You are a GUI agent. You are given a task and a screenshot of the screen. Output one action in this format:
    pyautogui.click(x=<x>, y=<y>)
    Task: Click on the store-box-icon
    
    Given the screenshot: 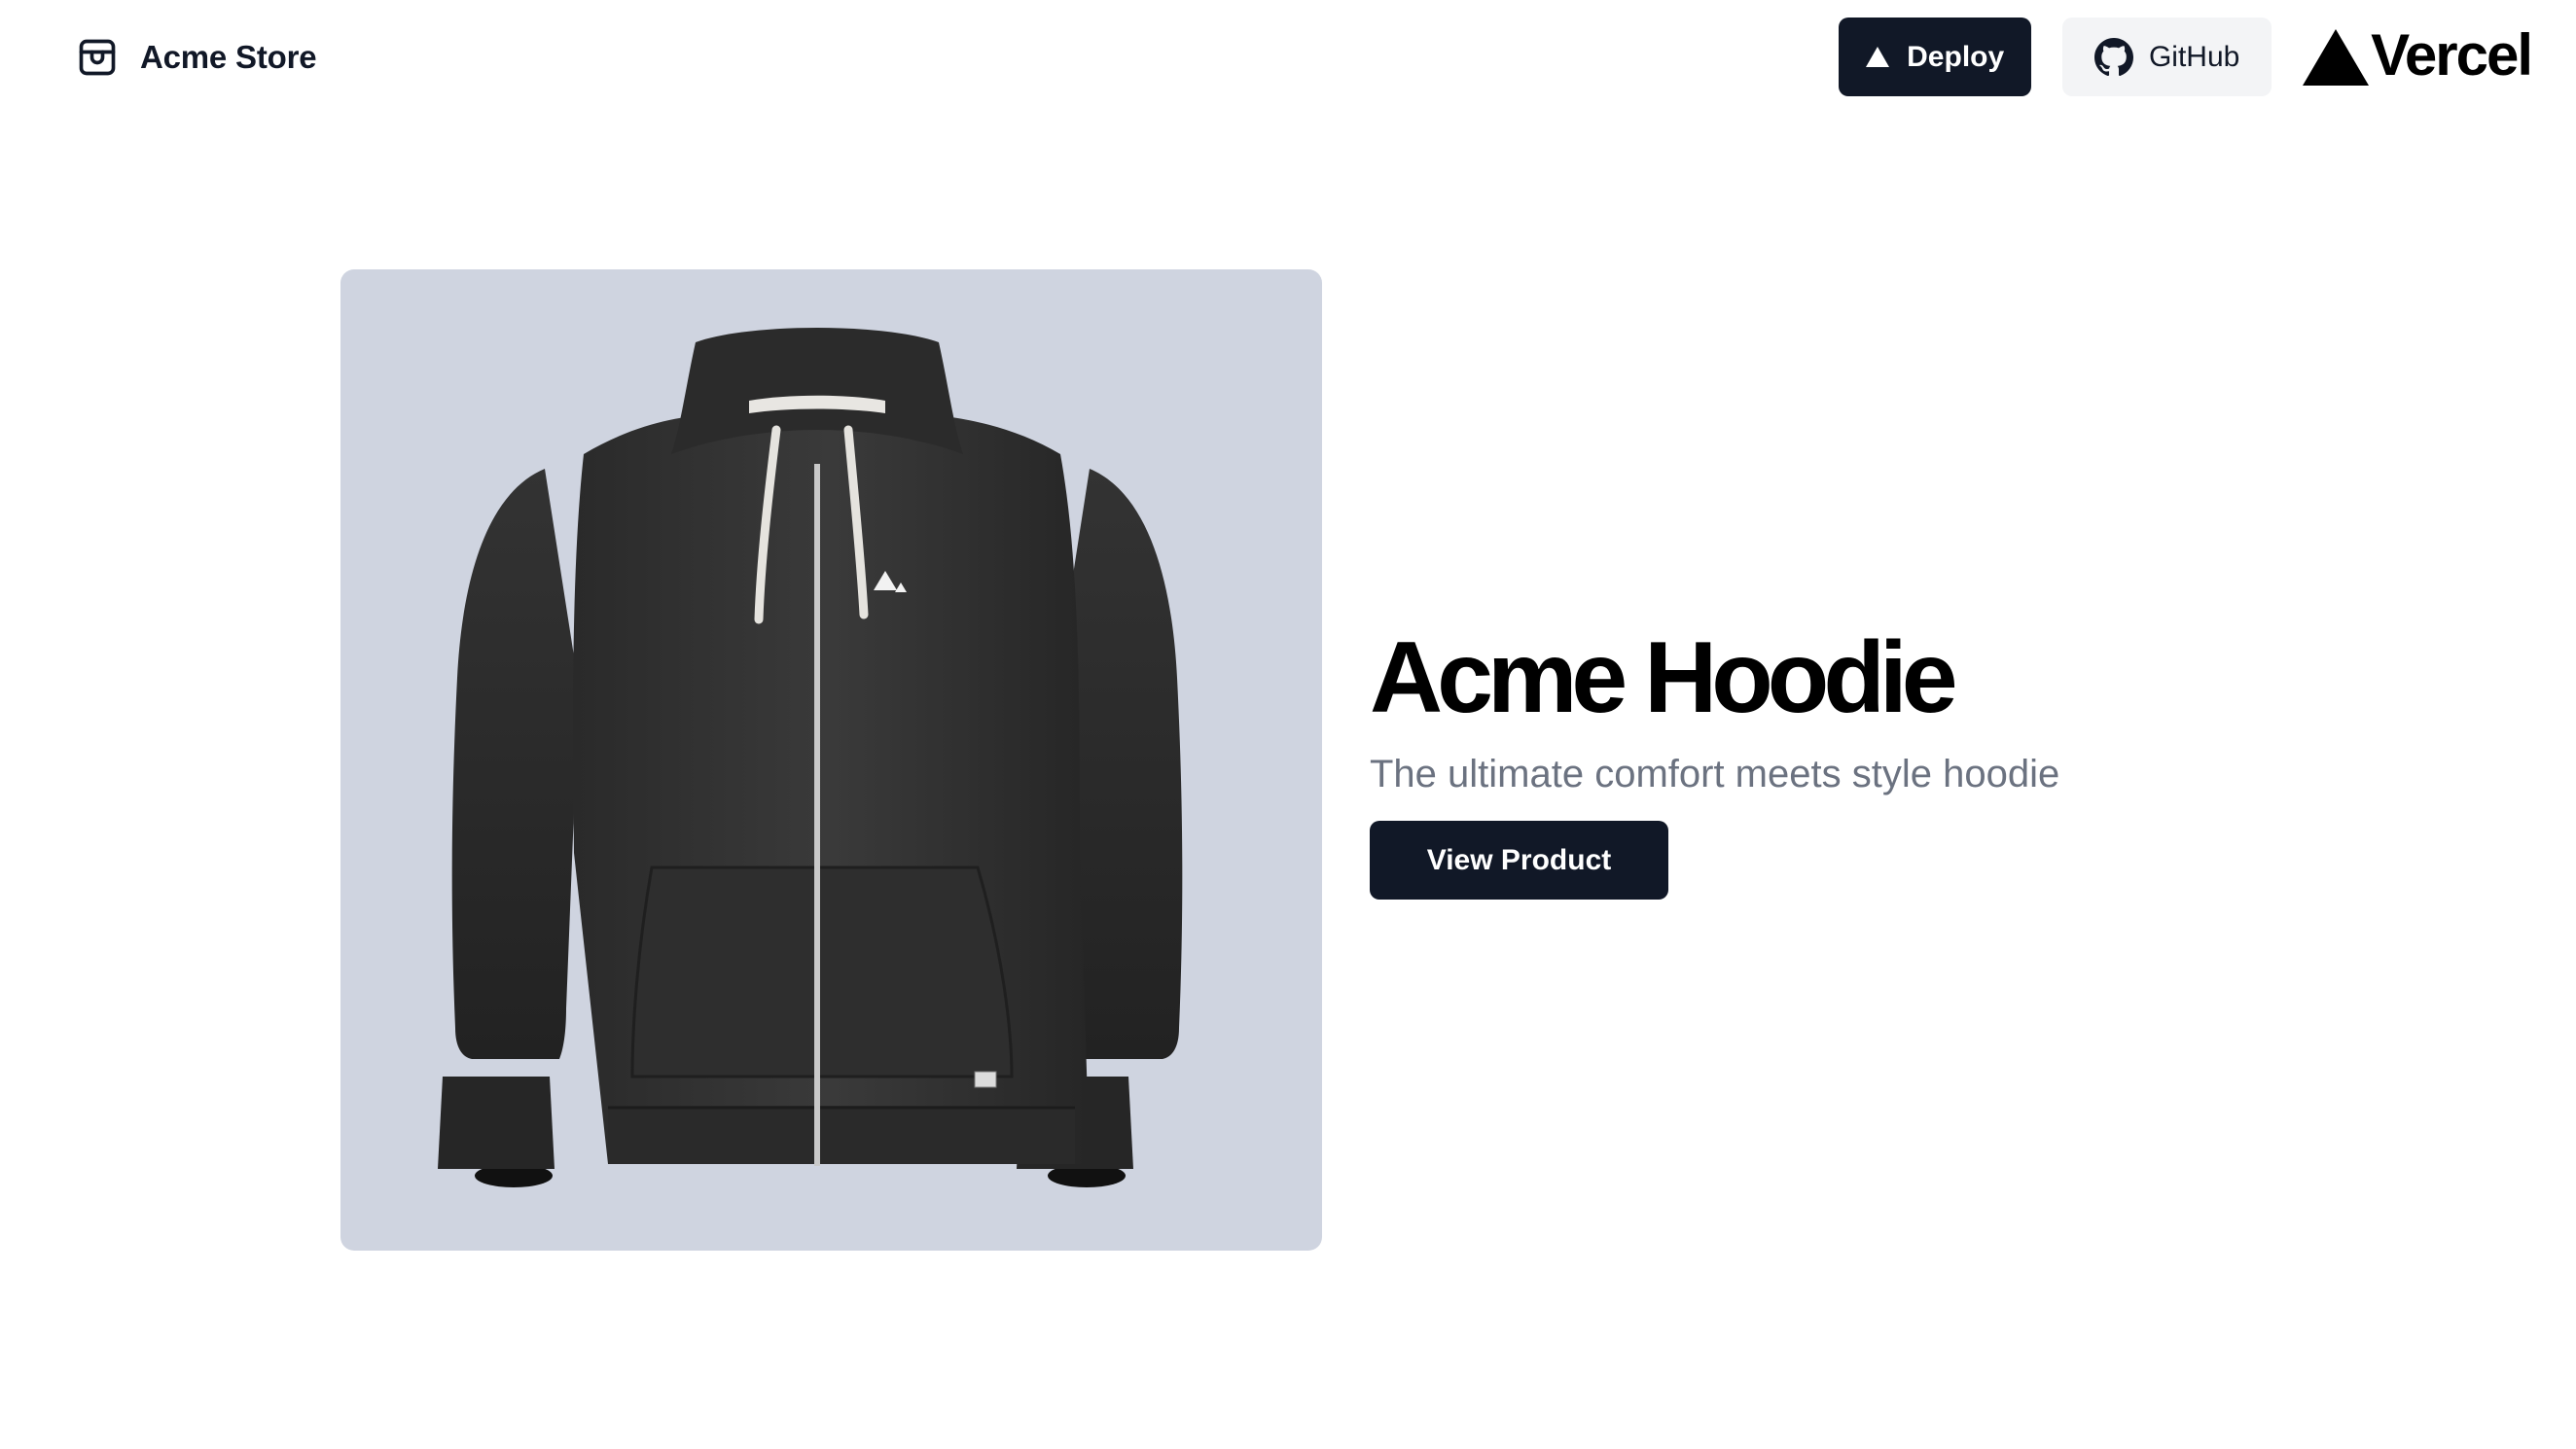 What is the action you would take?
    pyautogui.click(x=97, y=57)
    